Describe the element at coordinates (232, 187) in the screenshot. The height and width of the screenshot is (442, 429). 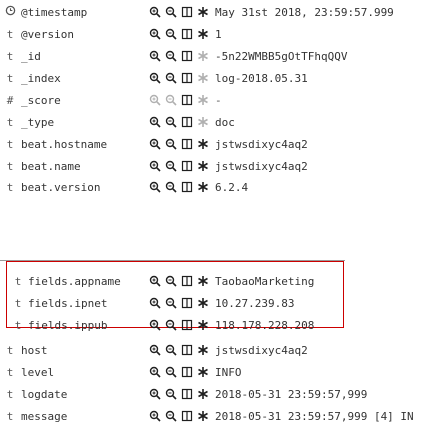
I see `field-value: 6.2.4` at that location.